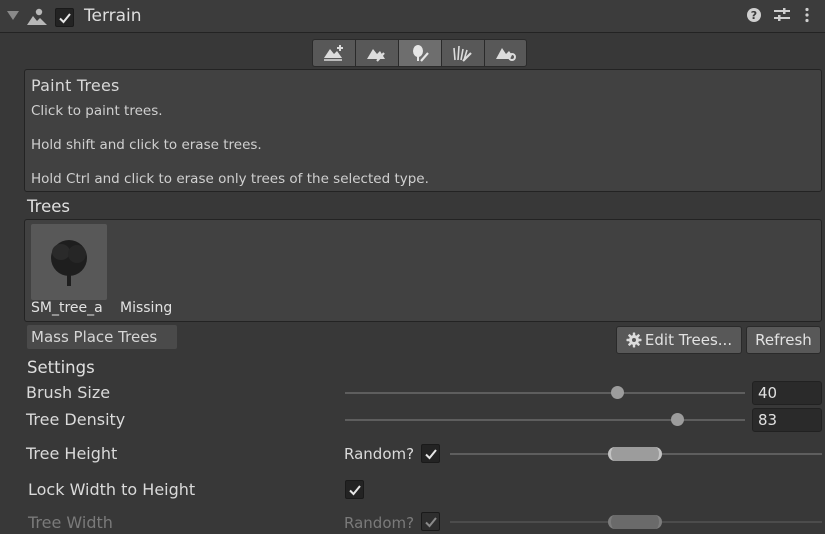  I want to click on settings-section-label: Settings, so click(61, 367).